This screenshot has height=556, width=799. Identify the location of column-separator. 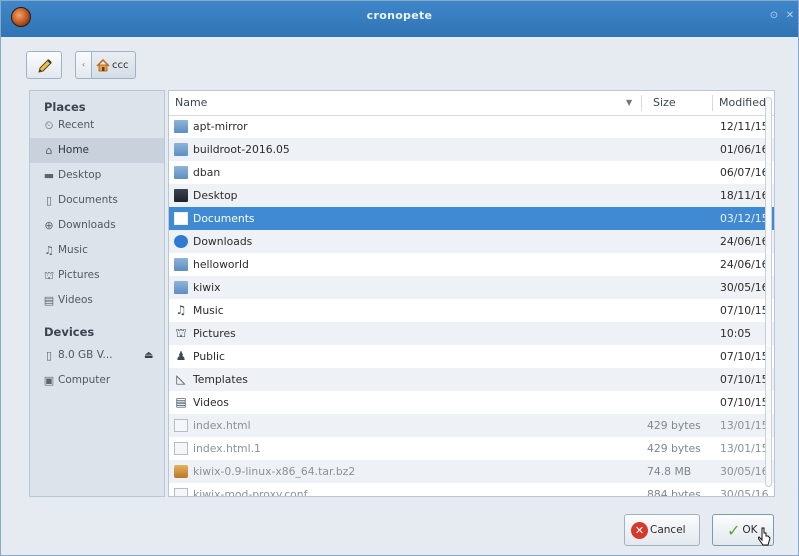
(641, 103).